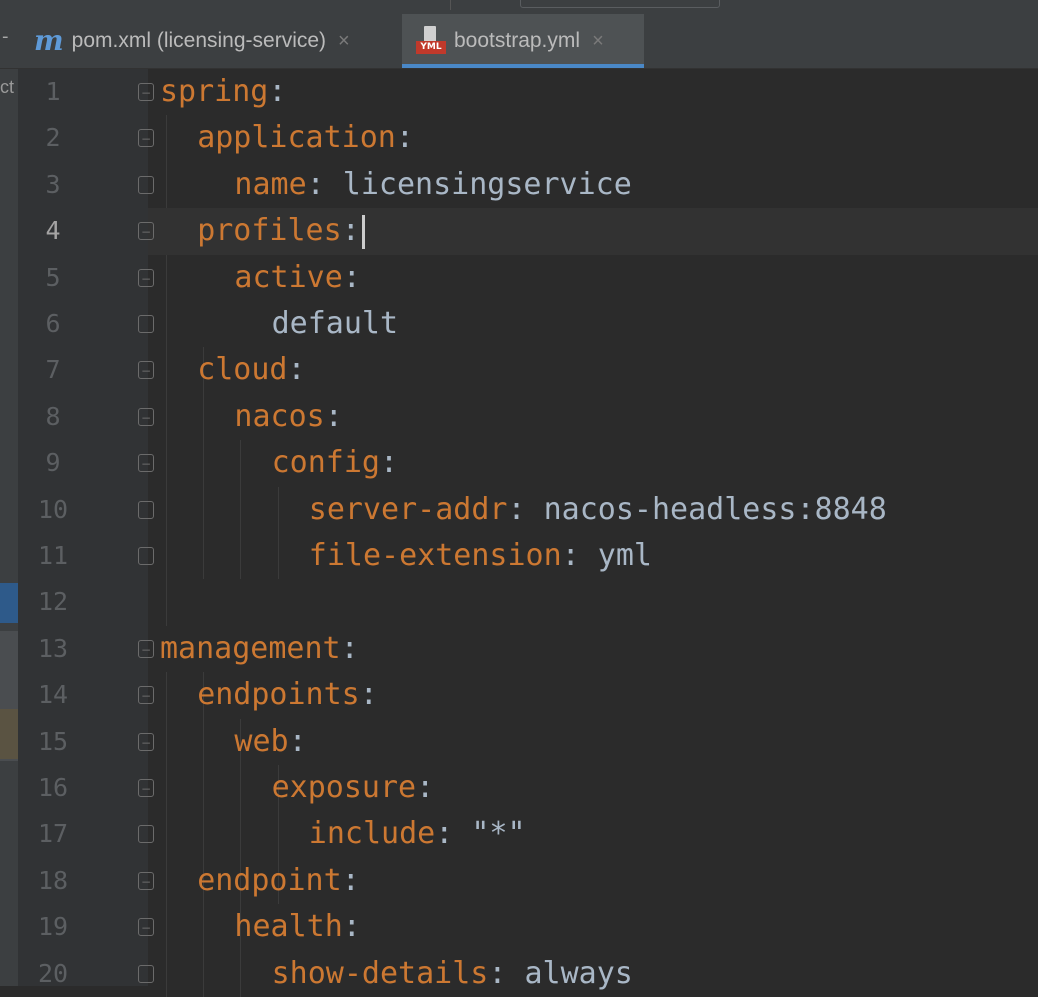  I want to click on line-number: 18, so click(53, 881).